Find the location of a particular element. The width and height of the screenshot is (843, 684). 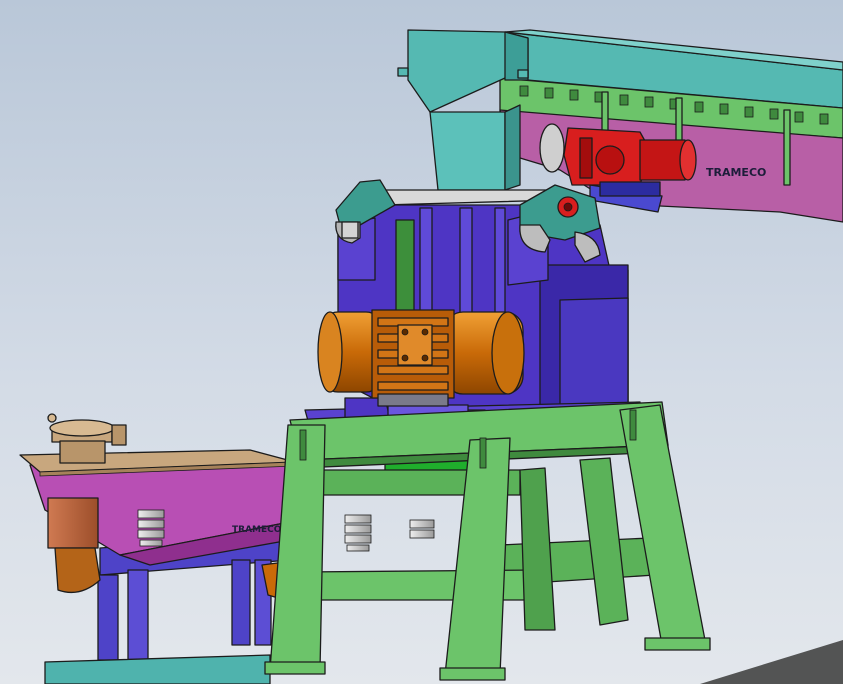

feed-hopper is located at coordinates (463, 110).